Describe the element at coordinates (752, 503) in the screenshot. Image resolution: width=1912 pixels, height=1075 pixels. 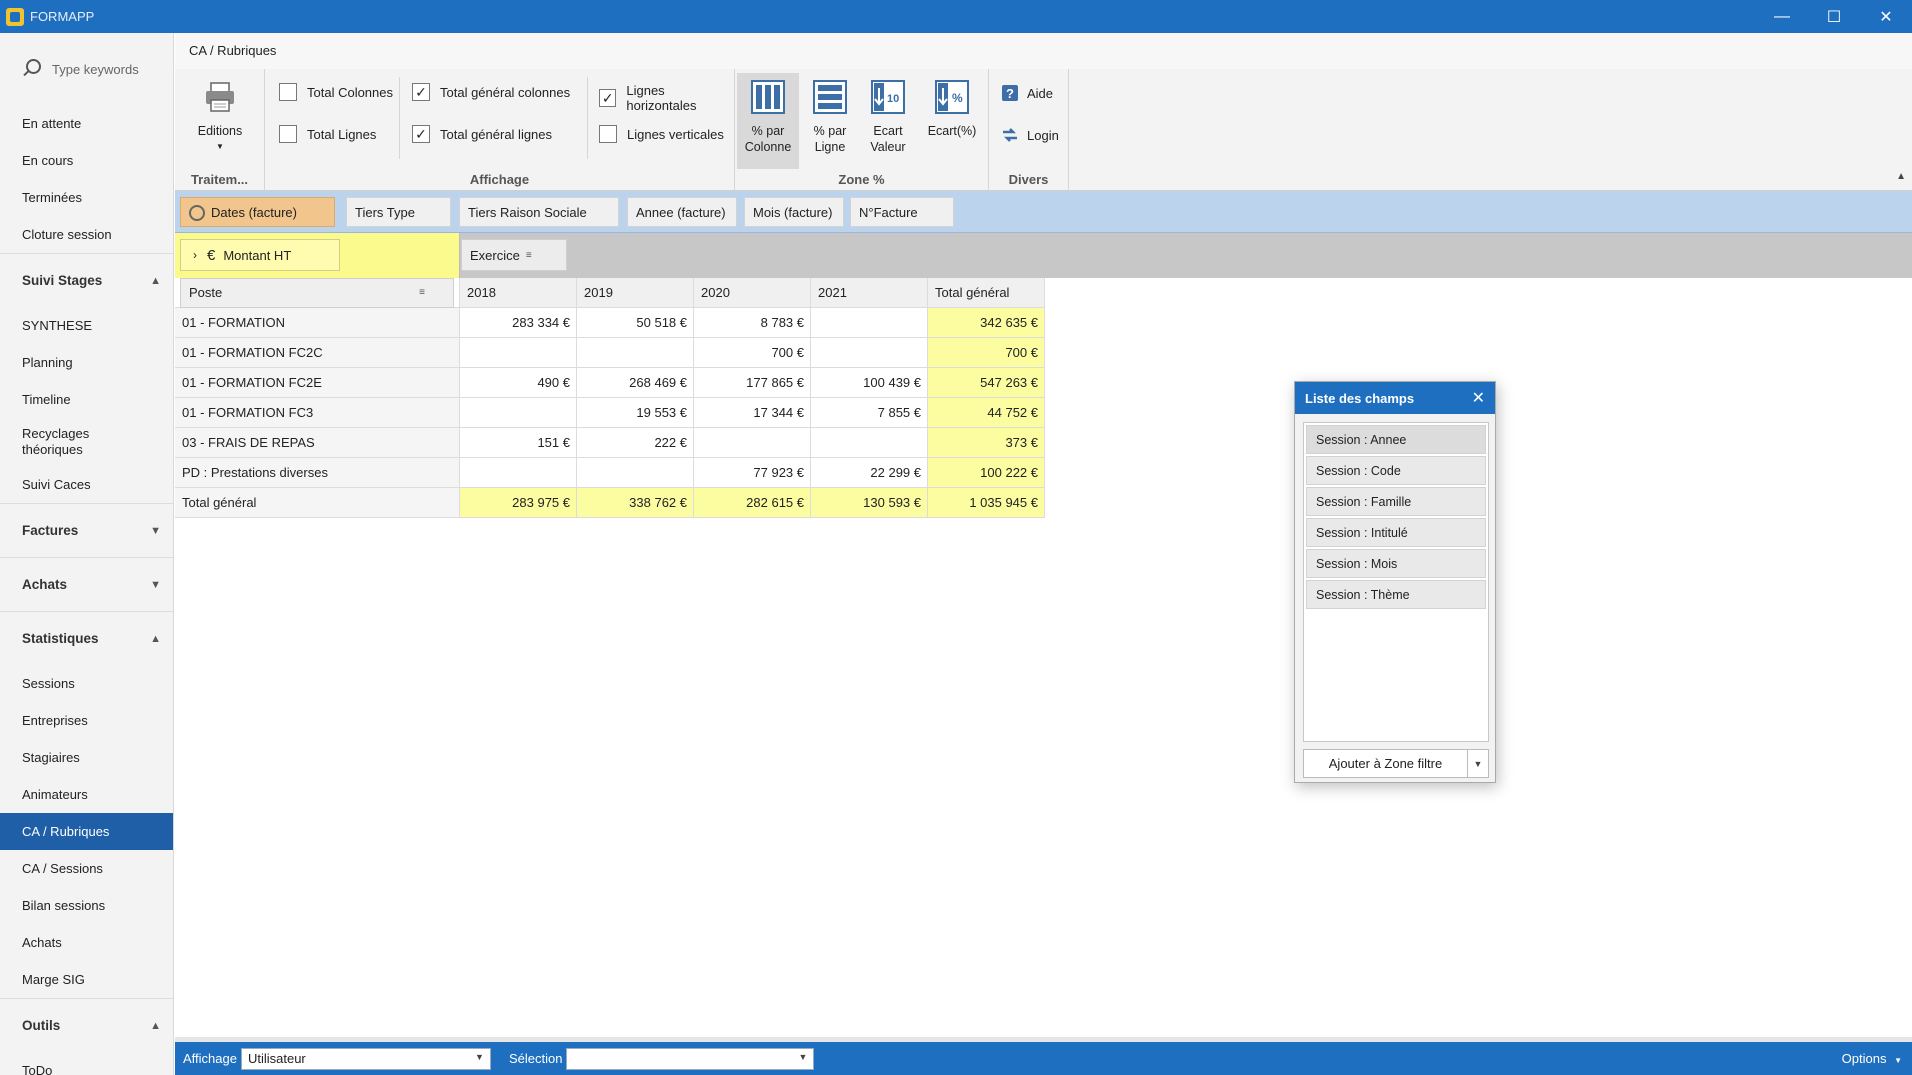
I see `total-cell: 282 615 €` at that location.